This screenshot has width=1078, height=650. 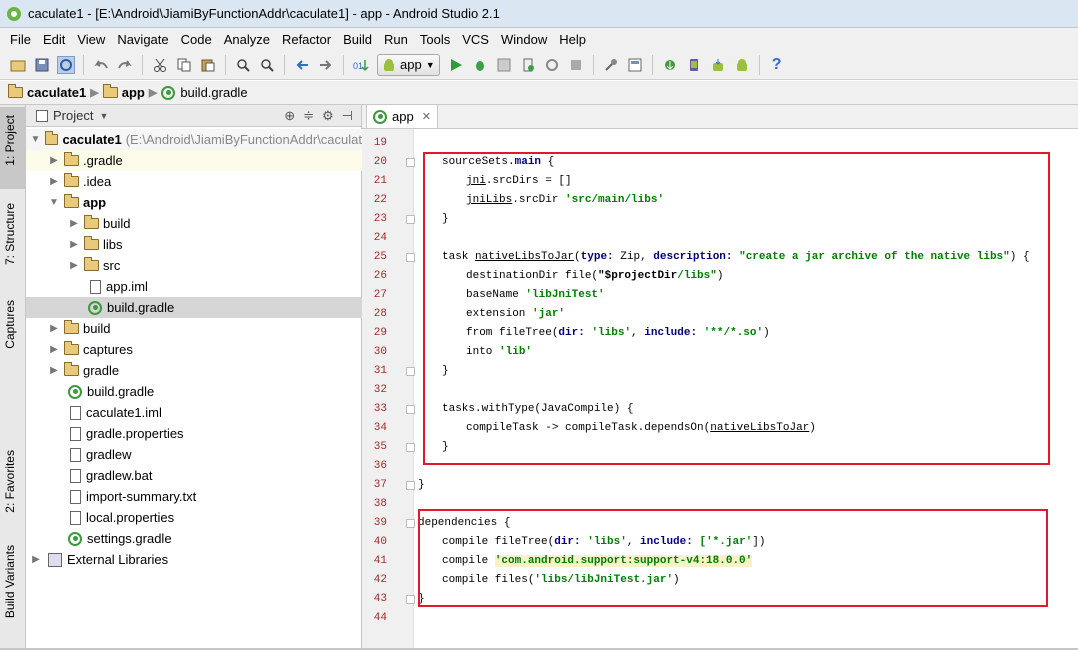 What do you see at coordinates (194, 517) in the screenshot?
I see `tree-item-local-properties: local.properties` at bounding box center [194, 517].